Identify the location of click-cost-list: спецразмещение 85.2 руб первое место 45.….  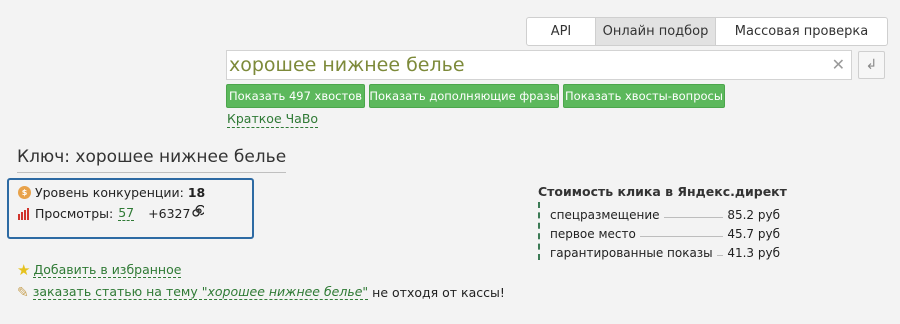
(659, 231).